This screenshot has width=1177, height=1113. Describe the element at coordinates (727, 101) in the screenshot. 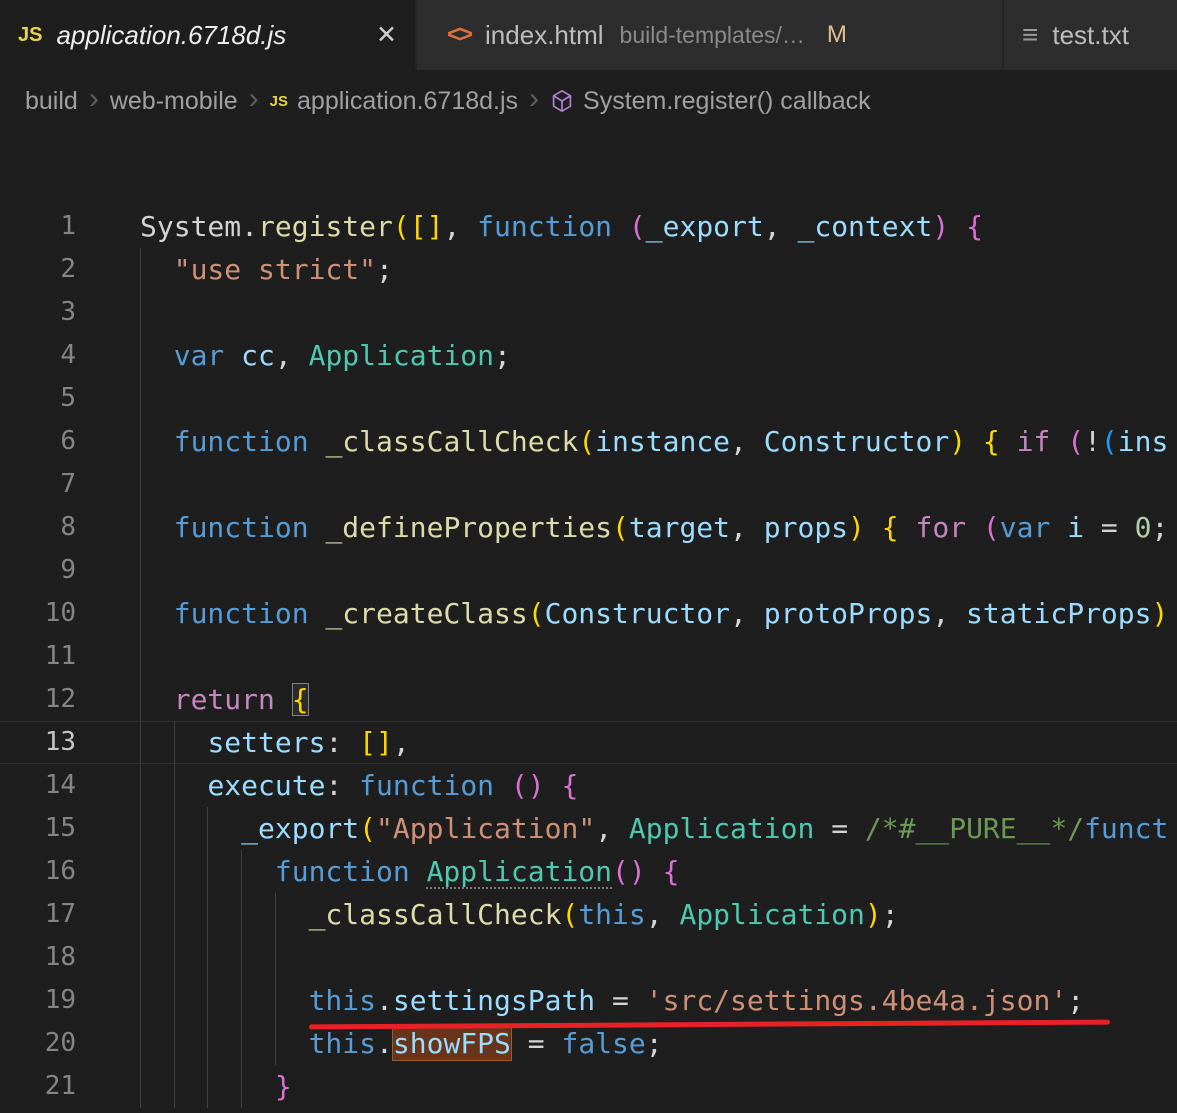

I see `breadcrumb-item-symbol: System.register() callback` at that location.